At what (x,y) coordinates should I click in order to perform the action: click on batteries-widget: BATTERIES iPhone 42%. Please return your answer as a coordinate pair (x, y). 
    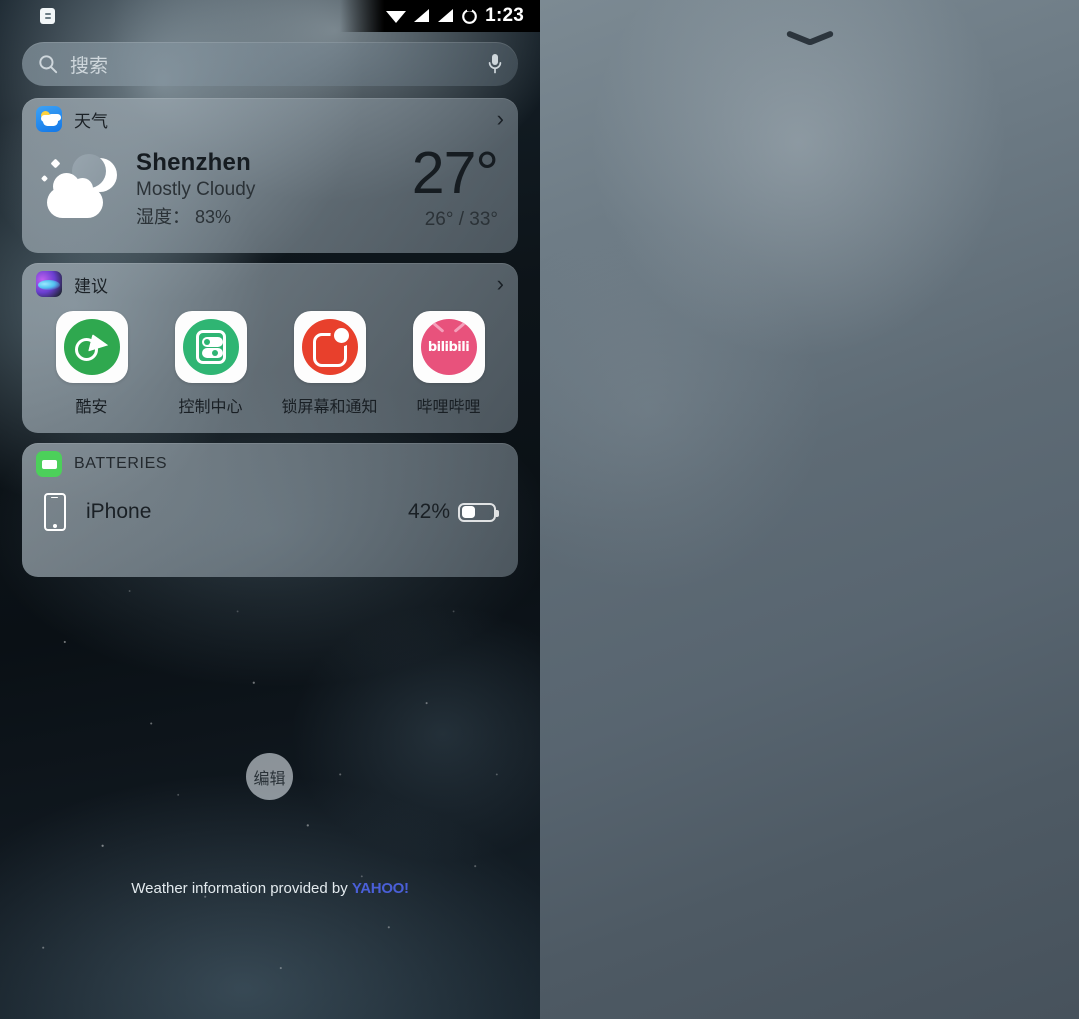
    Looking at the image, I should click on (270, 510).